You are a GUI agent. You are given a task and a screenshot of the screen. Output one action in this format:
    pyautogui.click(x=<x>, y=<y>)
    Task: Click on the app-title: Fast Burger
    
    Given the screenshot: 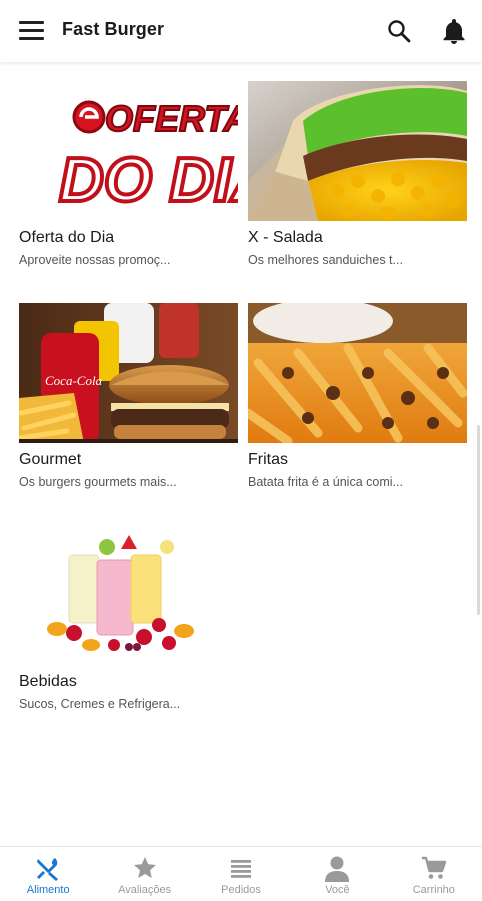 What is the action you would take?
    pyautogui.click(x=113, y=29)
    